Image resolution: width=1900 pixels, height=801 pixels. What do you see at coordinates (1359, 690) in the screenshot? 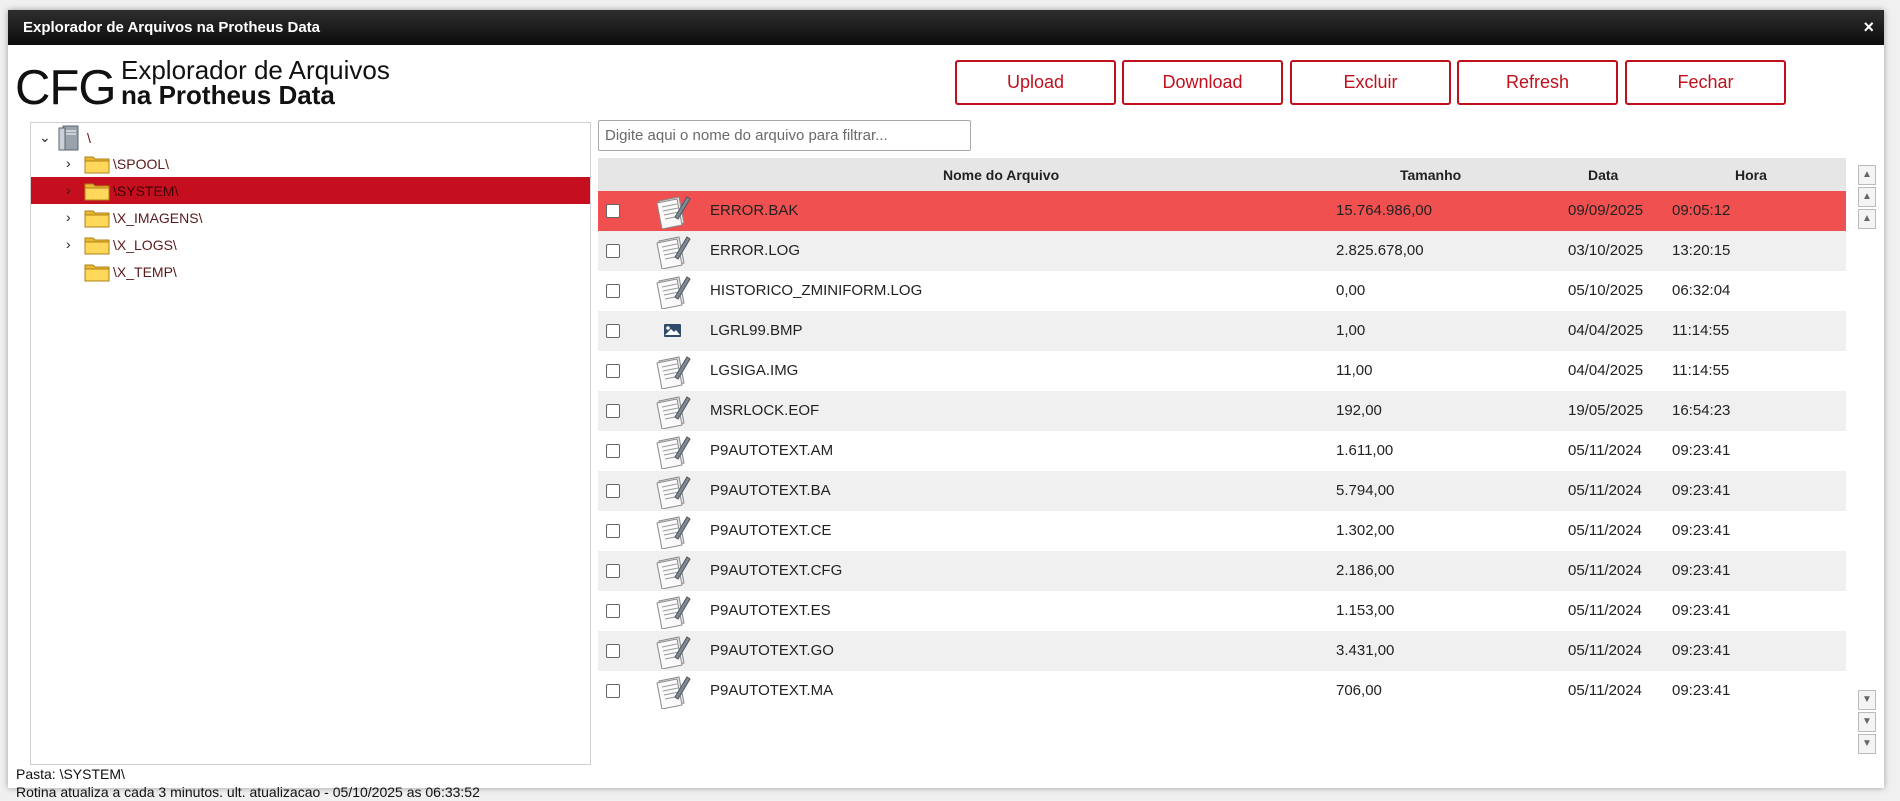
I see `file-size: 706,00` at bounding box center [1359, 690].